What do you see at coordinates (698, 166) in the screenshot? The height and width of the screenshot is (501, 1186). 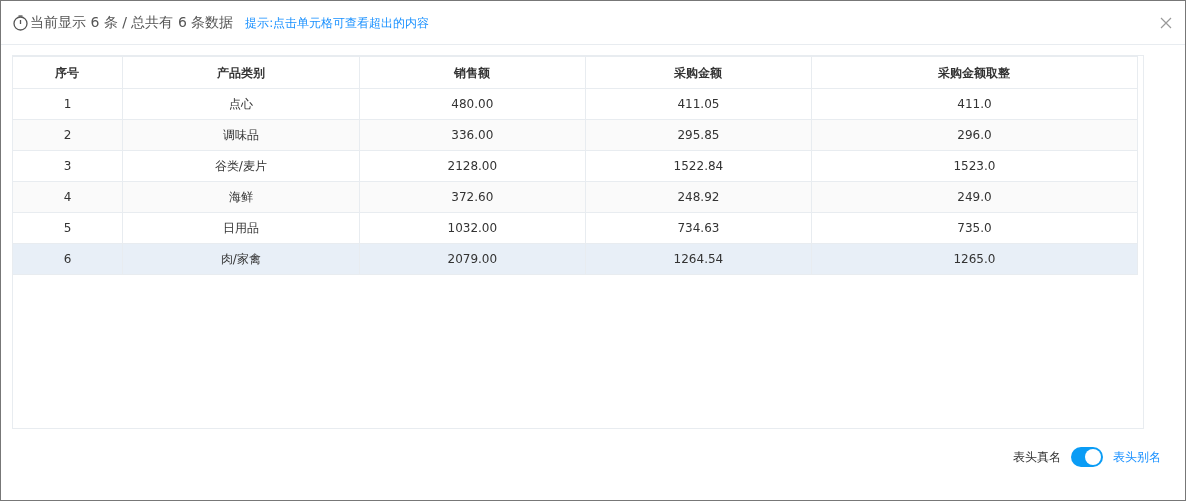 I see `table-cell: 1522.84` at bounding box center [698, 166].